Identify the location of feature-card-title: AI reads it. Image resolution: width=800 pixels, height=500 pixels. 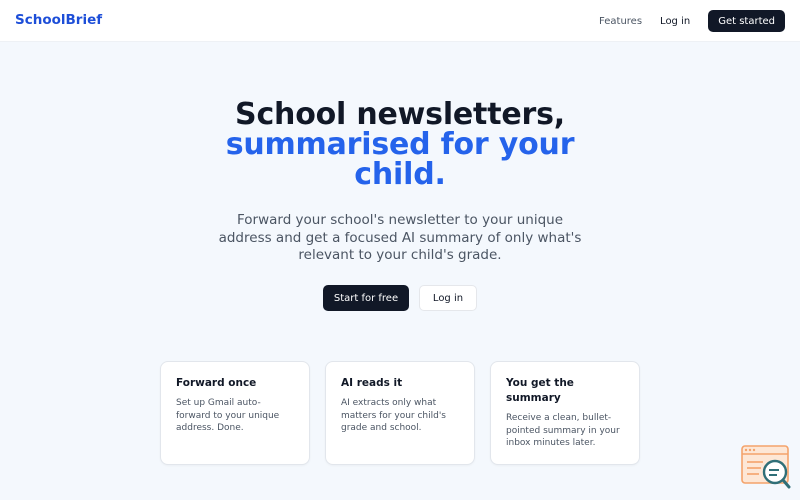
(372, 383).